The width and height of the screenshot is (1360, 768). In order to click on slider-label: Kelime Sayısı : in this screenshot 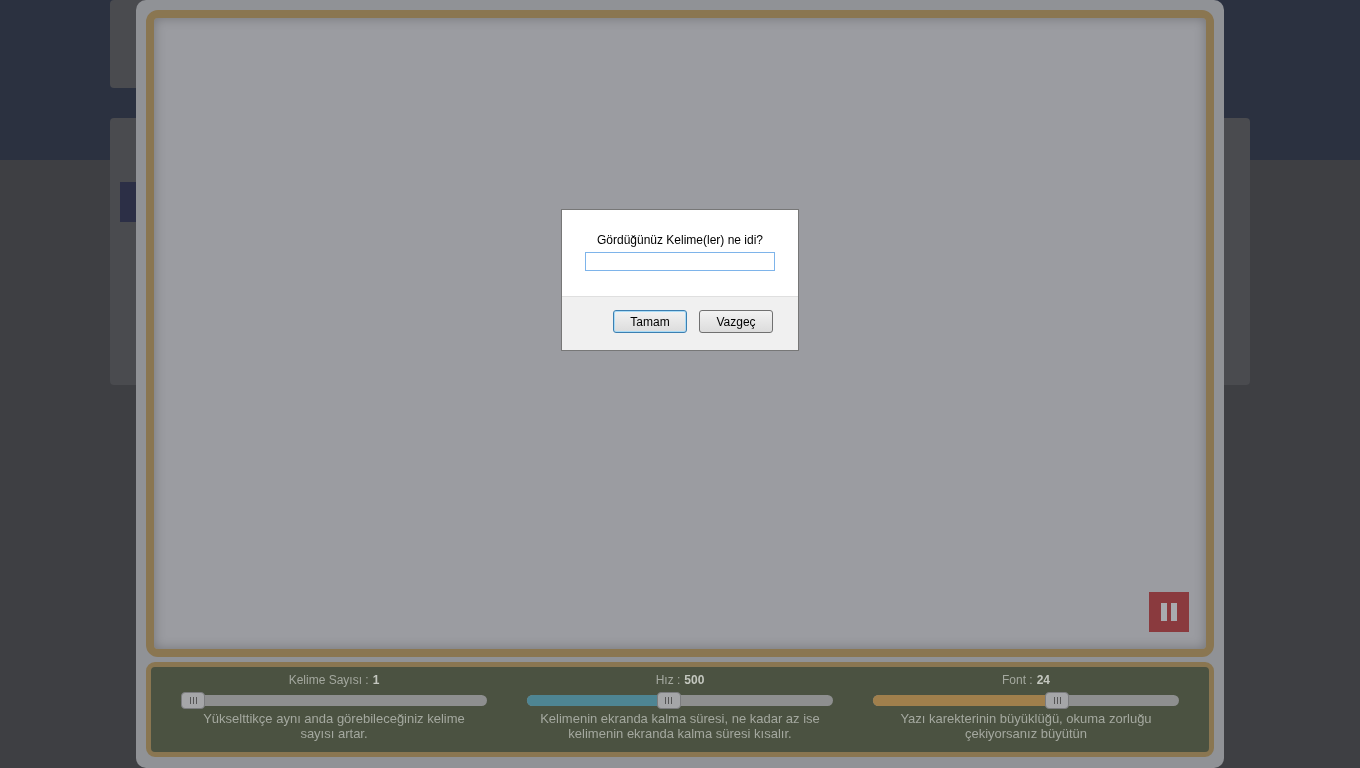, I will do `click(328, 681)`.